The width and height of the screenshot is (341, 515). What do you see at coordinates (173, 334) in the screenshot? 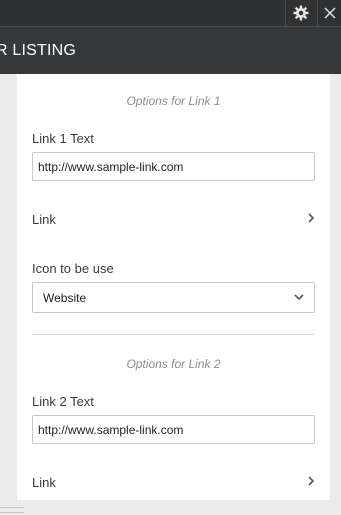
I see `section-divider` at bounding box center [173, 334].